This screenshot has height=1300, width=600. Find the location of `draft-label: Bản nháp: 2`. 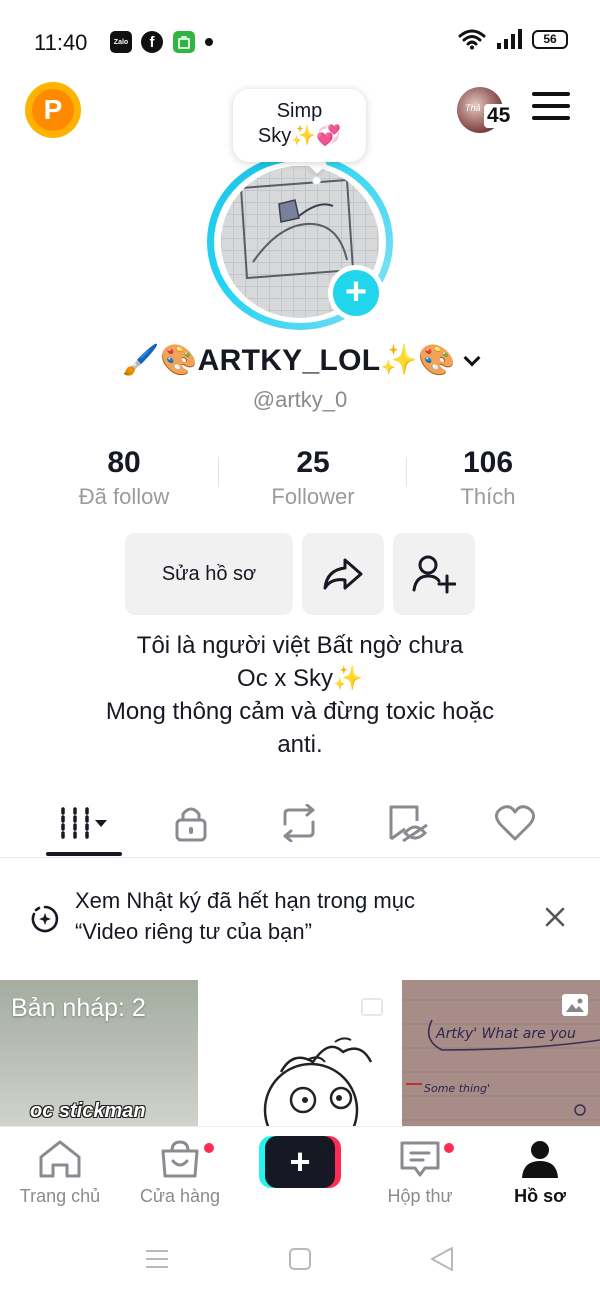

draft-label: Bản nháp: 2 is located at coordinates (78, 1008).